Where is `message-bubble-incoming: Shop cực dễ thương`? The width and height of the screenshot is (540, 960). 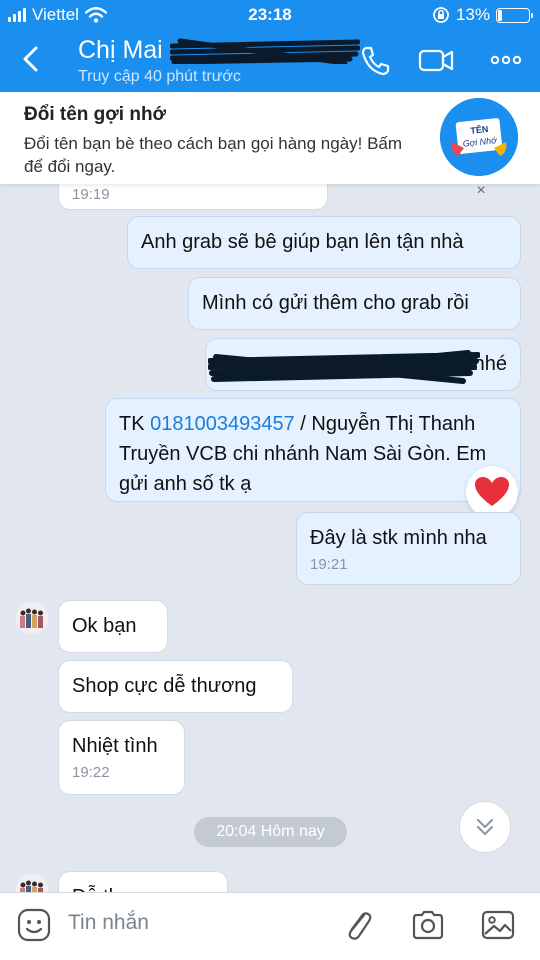 message-bubble-incoming: Shop cực dễ thương is located at coordinates (175, 686).